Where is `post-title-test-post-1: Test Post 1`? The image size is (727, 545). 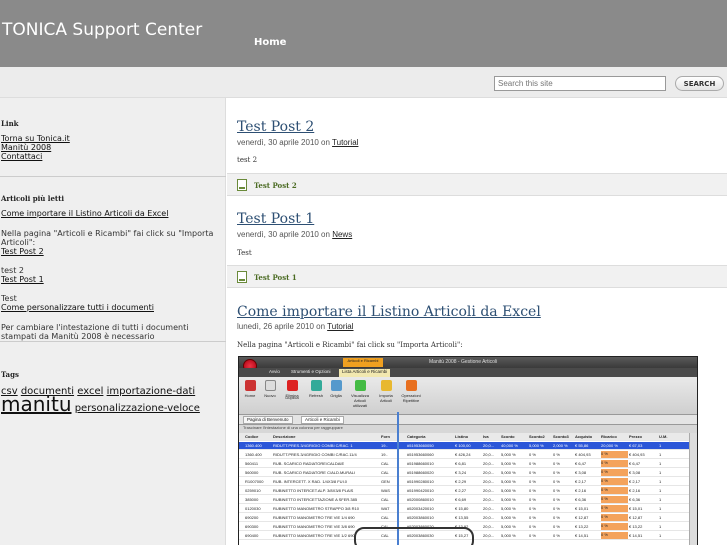 post-title-test-post-1: Test Post 1 is located at coordinates (275, 219).